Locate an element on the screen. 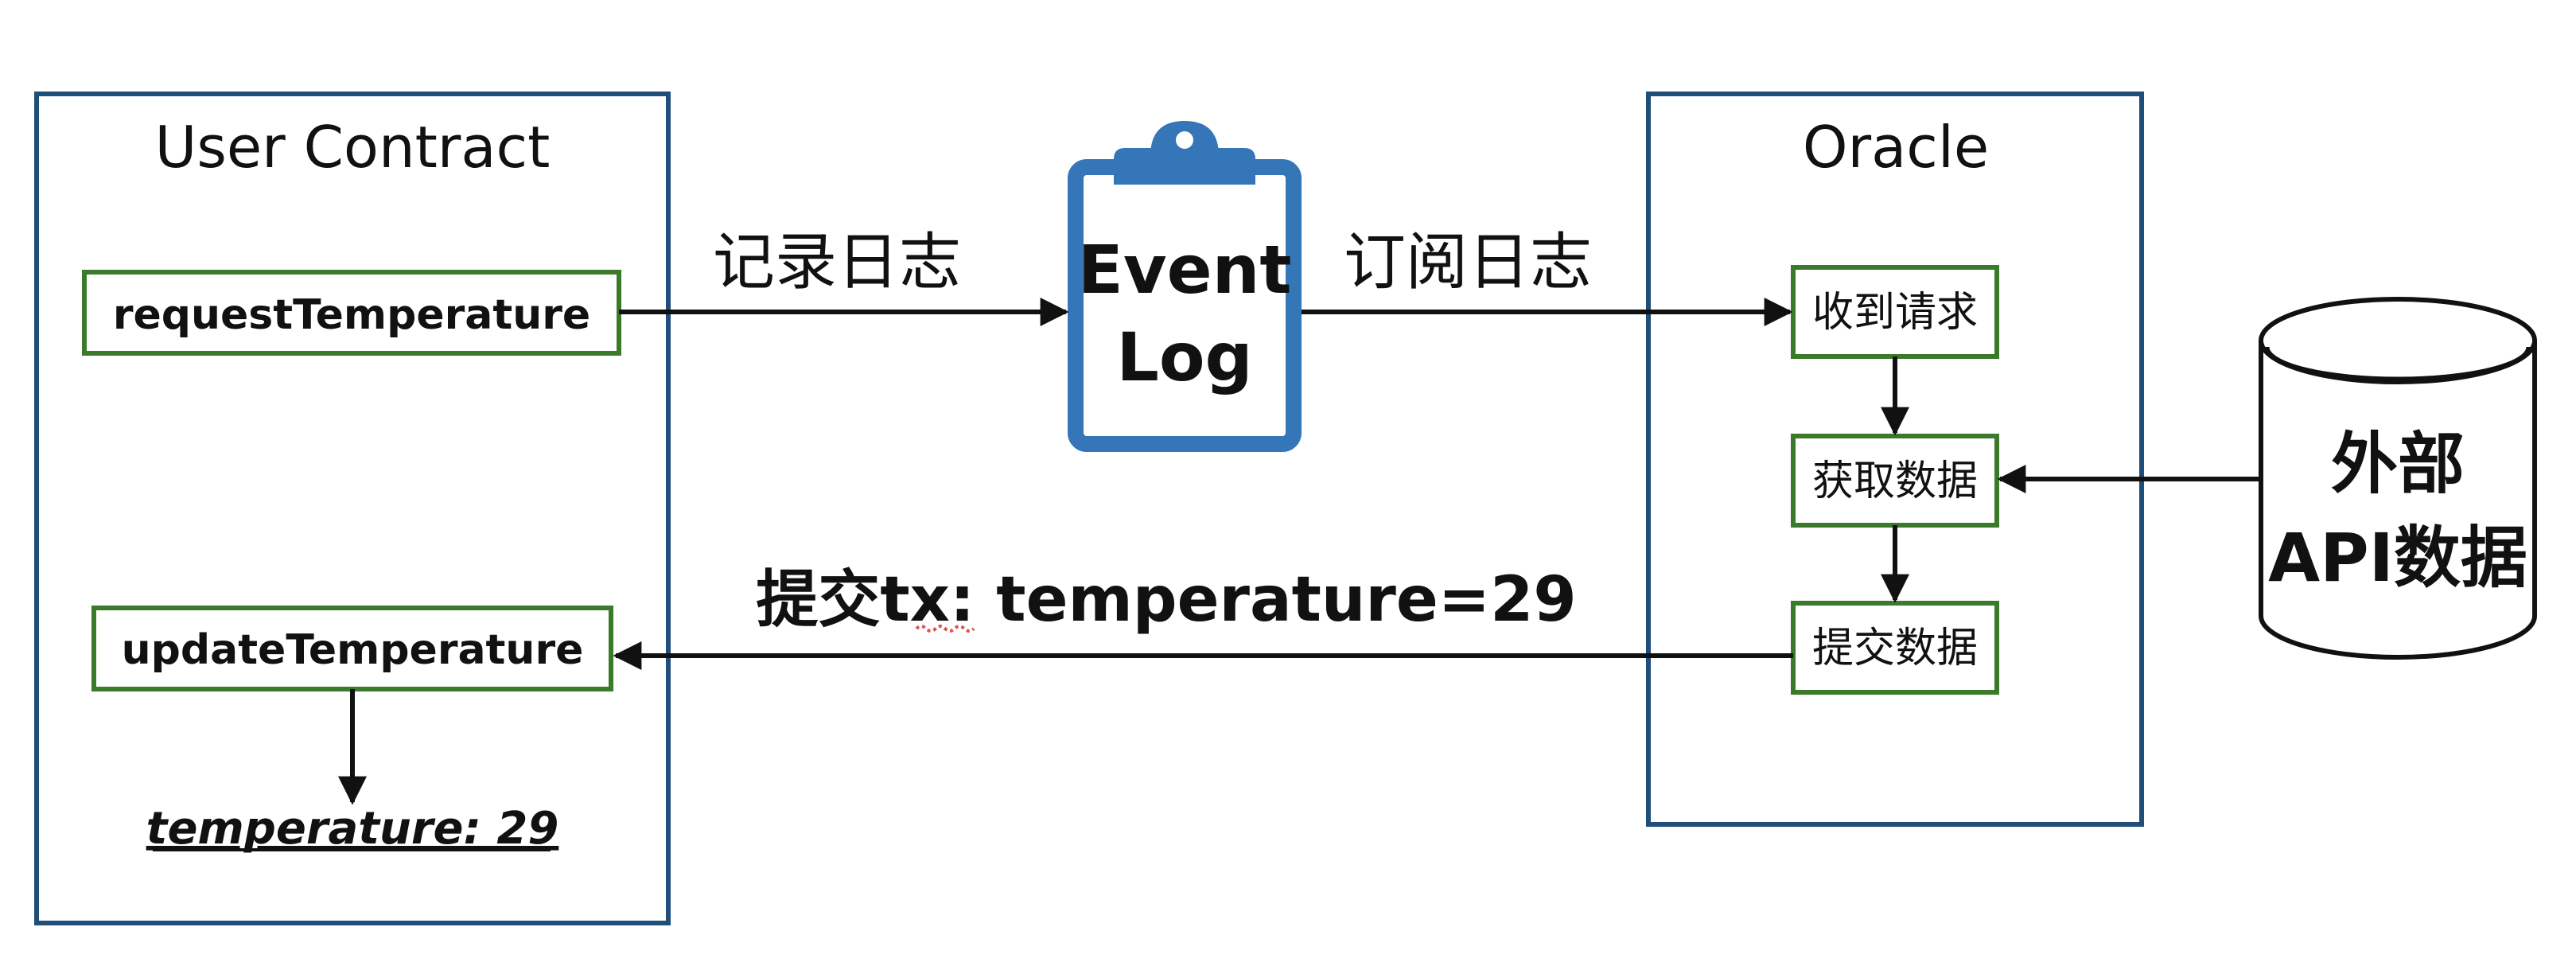  submit-tx-rest: : temperature=29 is located at coordinates (1264, 600).